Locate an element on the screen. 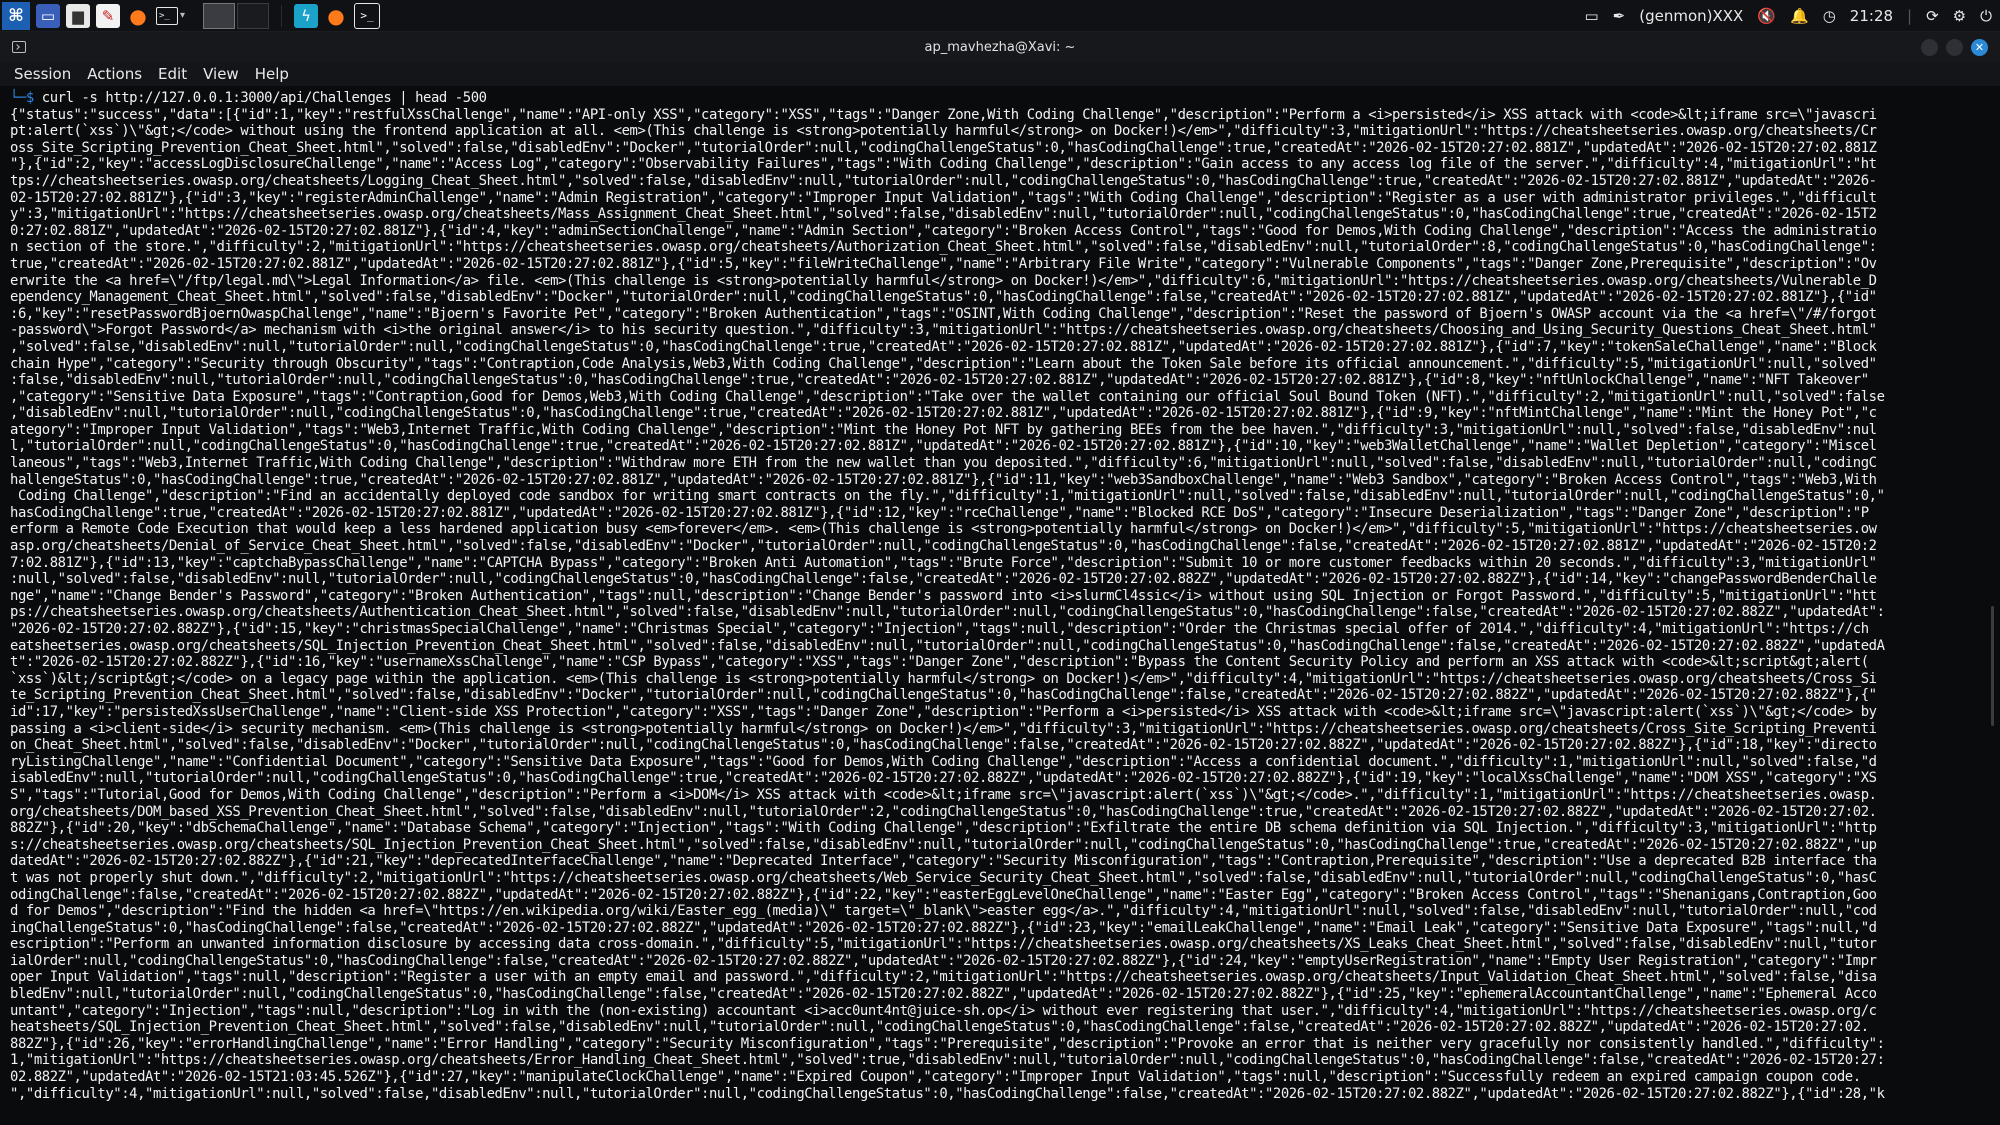  display-icon: ▭ is located at coordinates (1591, 16).